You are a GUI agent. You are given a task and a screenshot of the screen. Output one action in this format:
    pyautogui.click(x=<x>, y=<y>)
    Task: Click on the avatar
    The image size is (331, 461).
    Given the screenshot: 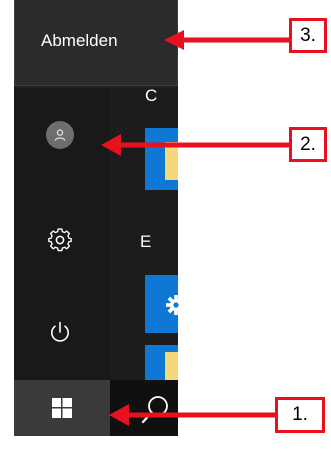 What is the action you would take?
    pyautogui.click(x=60, y=135)
    